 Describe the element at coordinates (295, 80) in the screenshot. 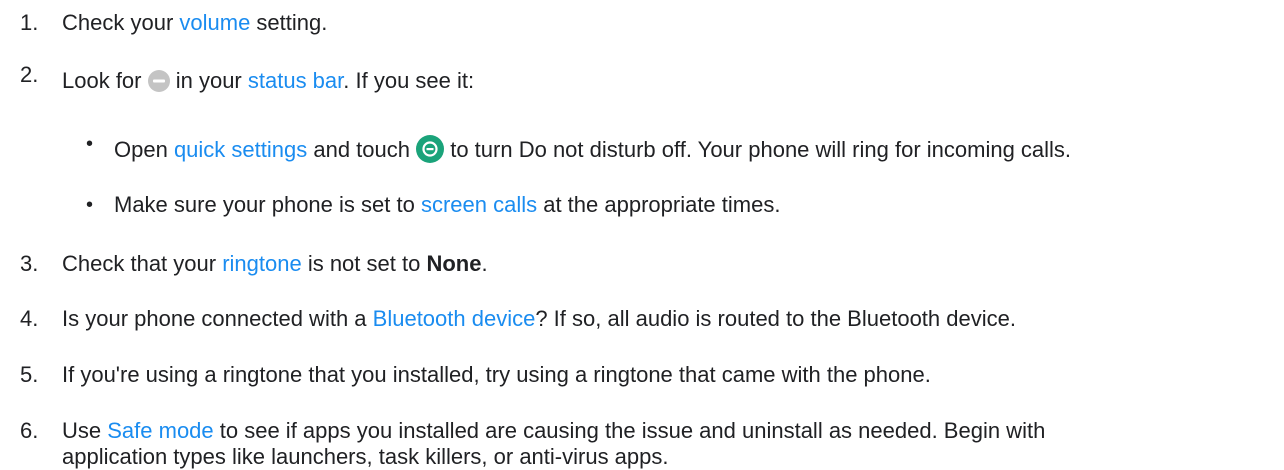

I see `status-bar-link: status bar` at that location.